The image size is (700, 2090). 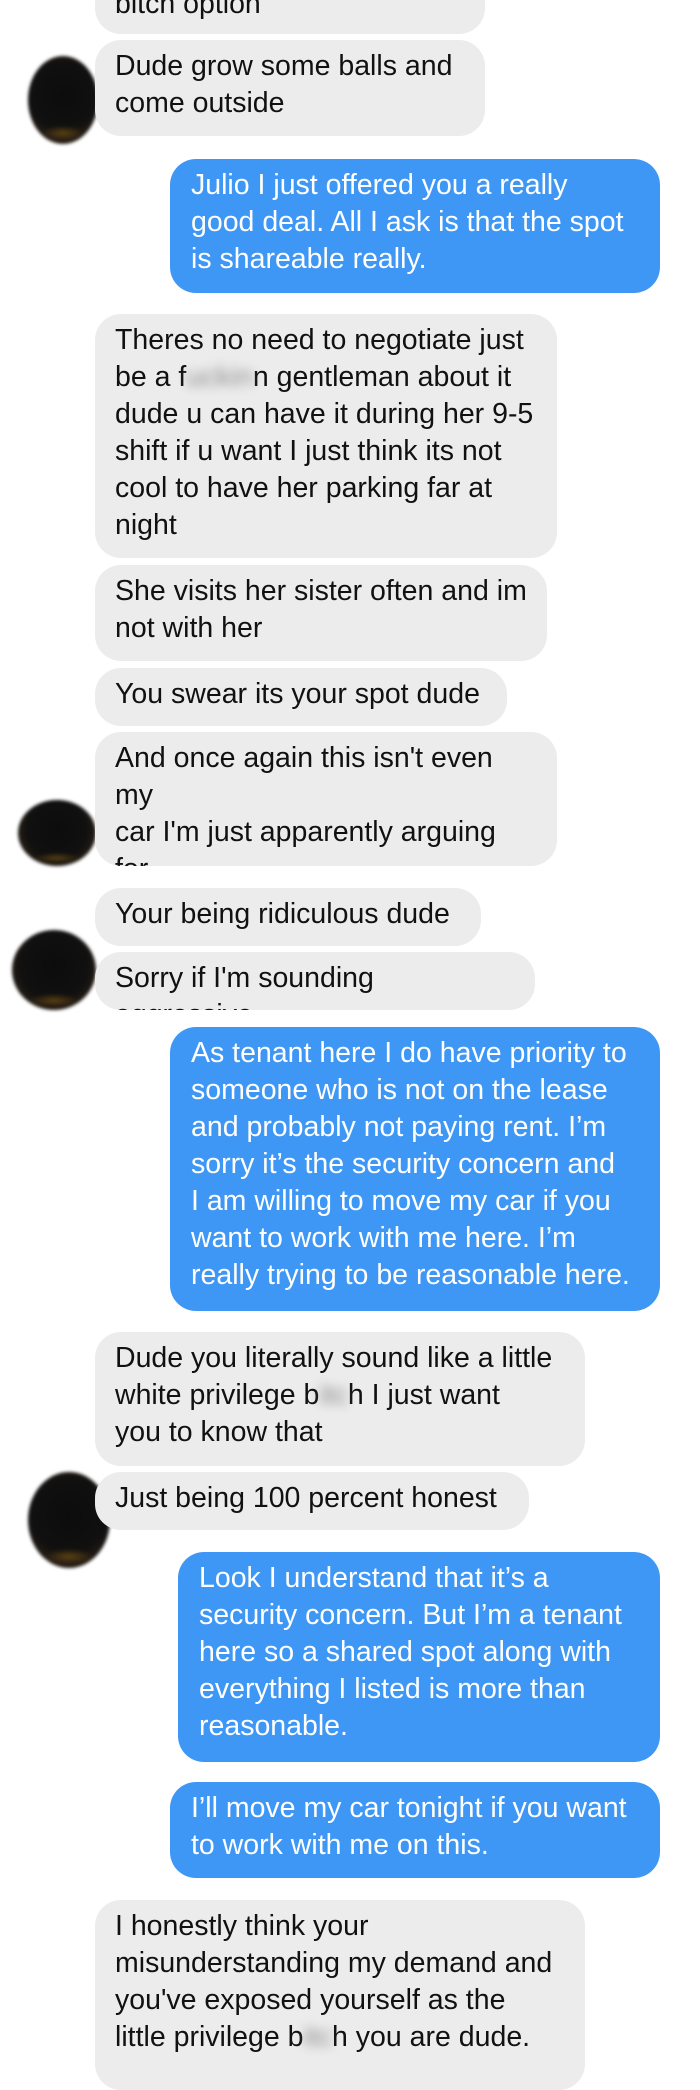 I want to click on message-text: Just being 100 percent honest, so click(x=306, y=1498).